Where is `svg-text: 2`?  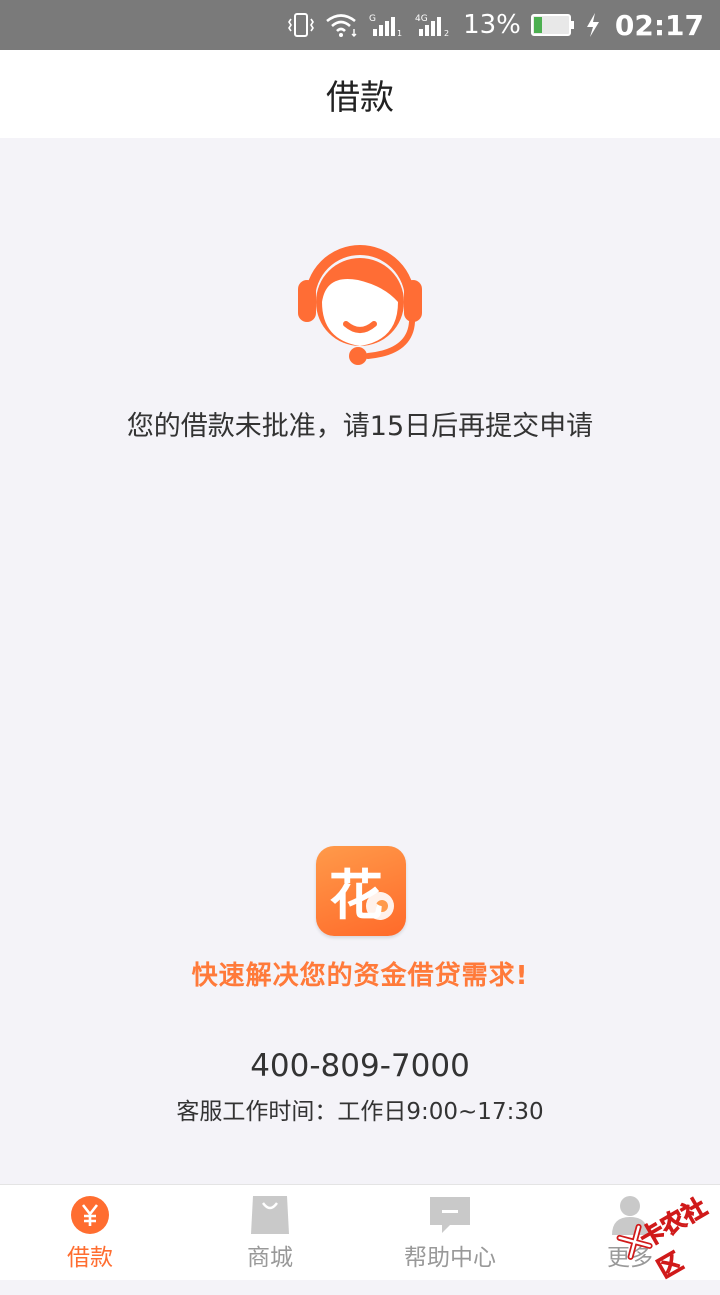
svg-text: 2 is located at coordinates (446, 33).